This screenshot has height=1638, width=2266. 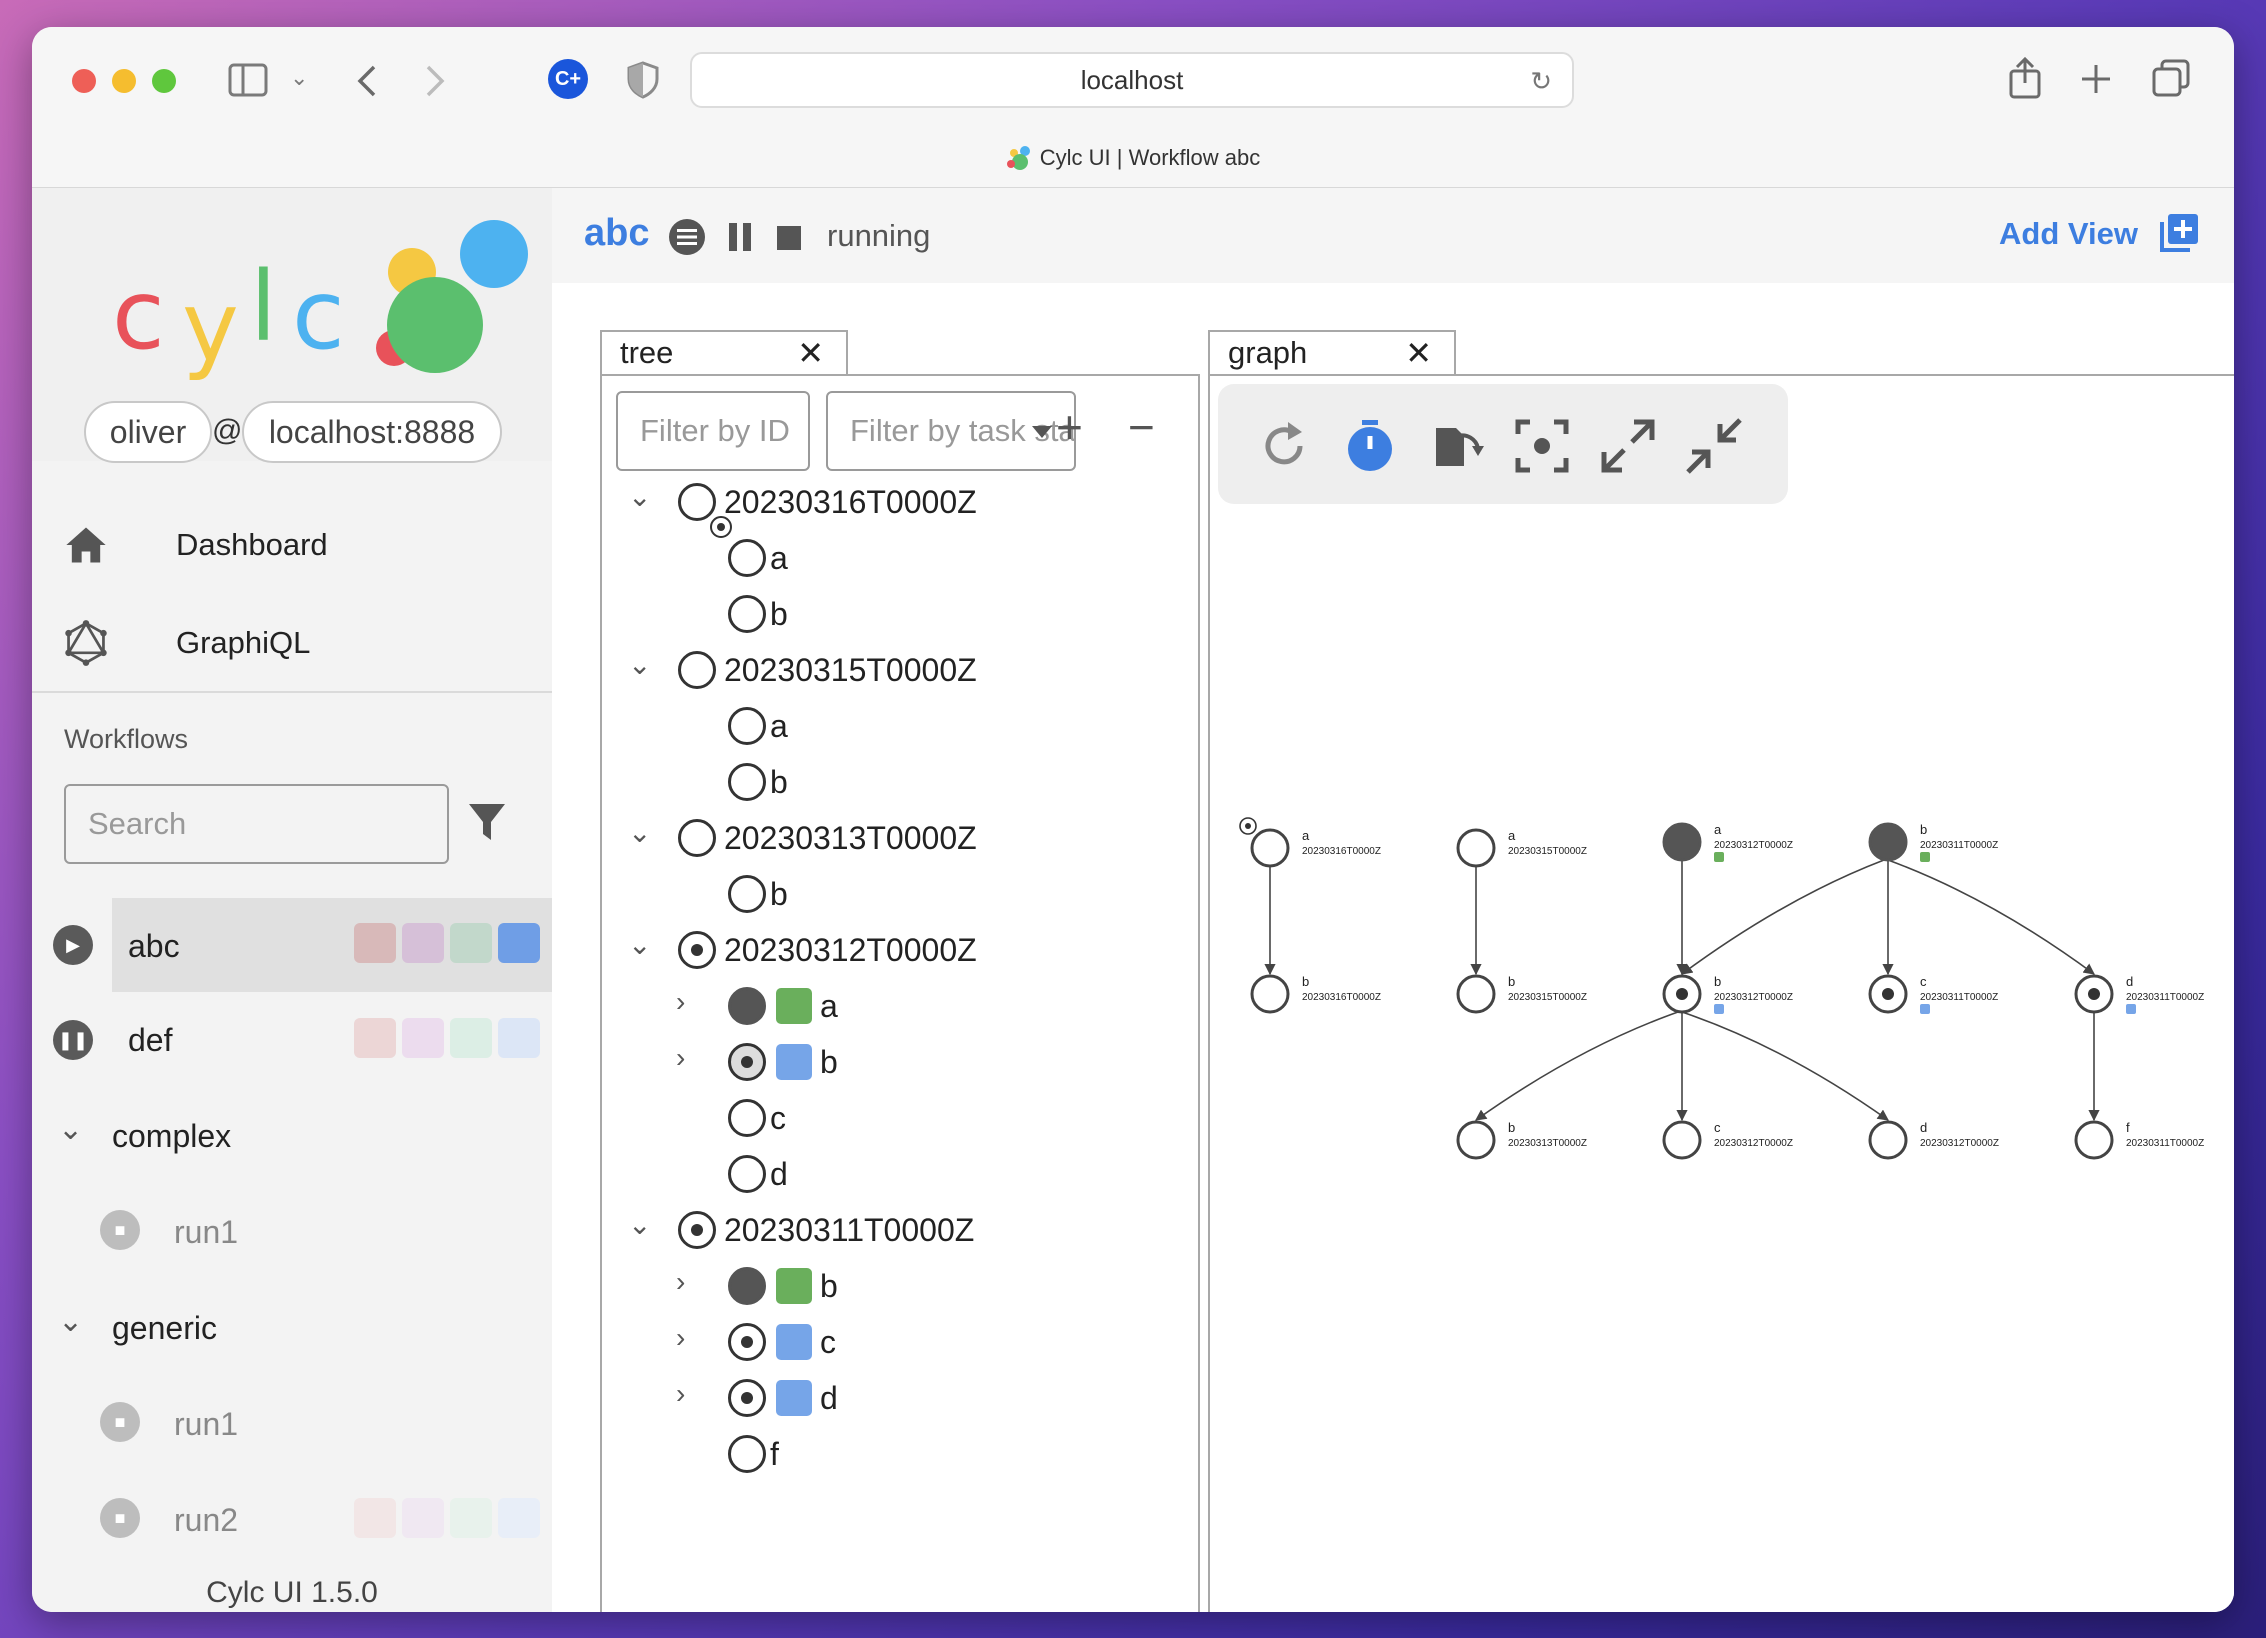 What do you see at coordinates (164, 81) in the screenshot?
I see `zoom-window-button` at bounding box center [164, 81].